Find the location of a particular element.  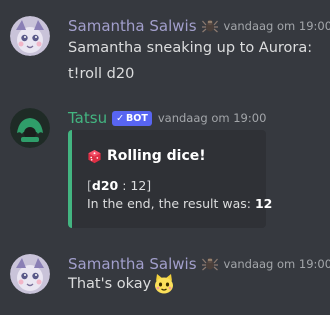

message-line: t!roll d20 is located at coordinates (101, 74).